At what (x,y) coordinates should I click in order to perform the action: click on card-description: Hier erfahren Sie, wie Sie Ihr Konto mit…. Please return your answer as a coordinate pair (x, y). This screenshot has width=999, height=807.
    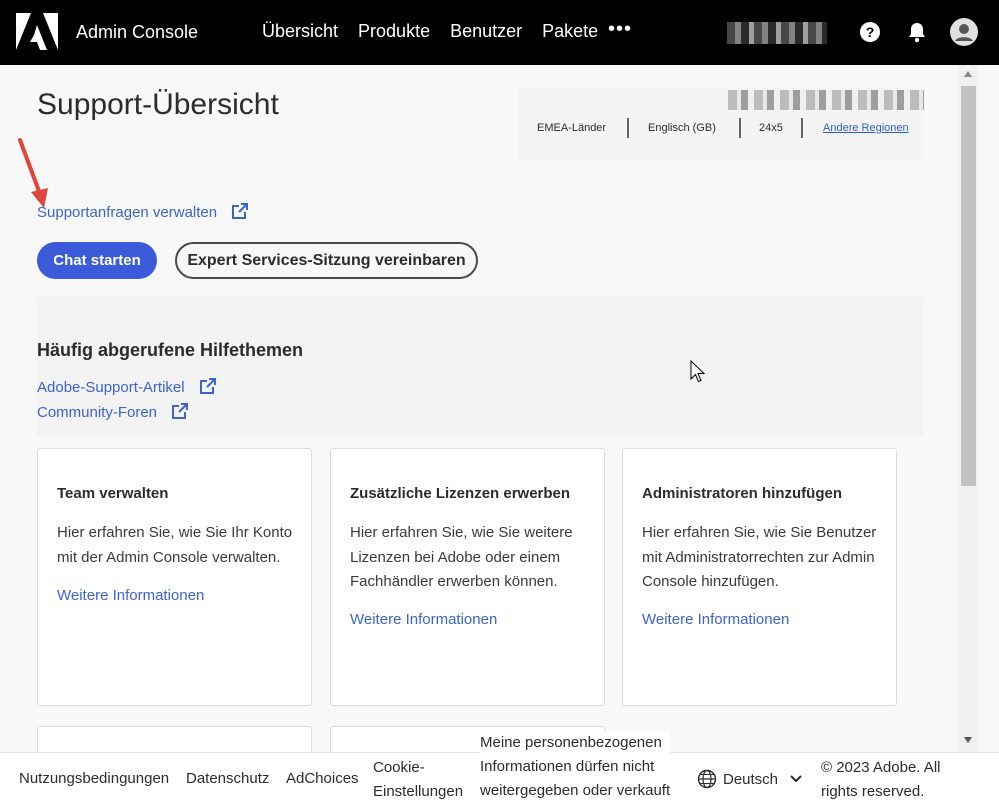
    Looking at the image, I should click on (175, 545).